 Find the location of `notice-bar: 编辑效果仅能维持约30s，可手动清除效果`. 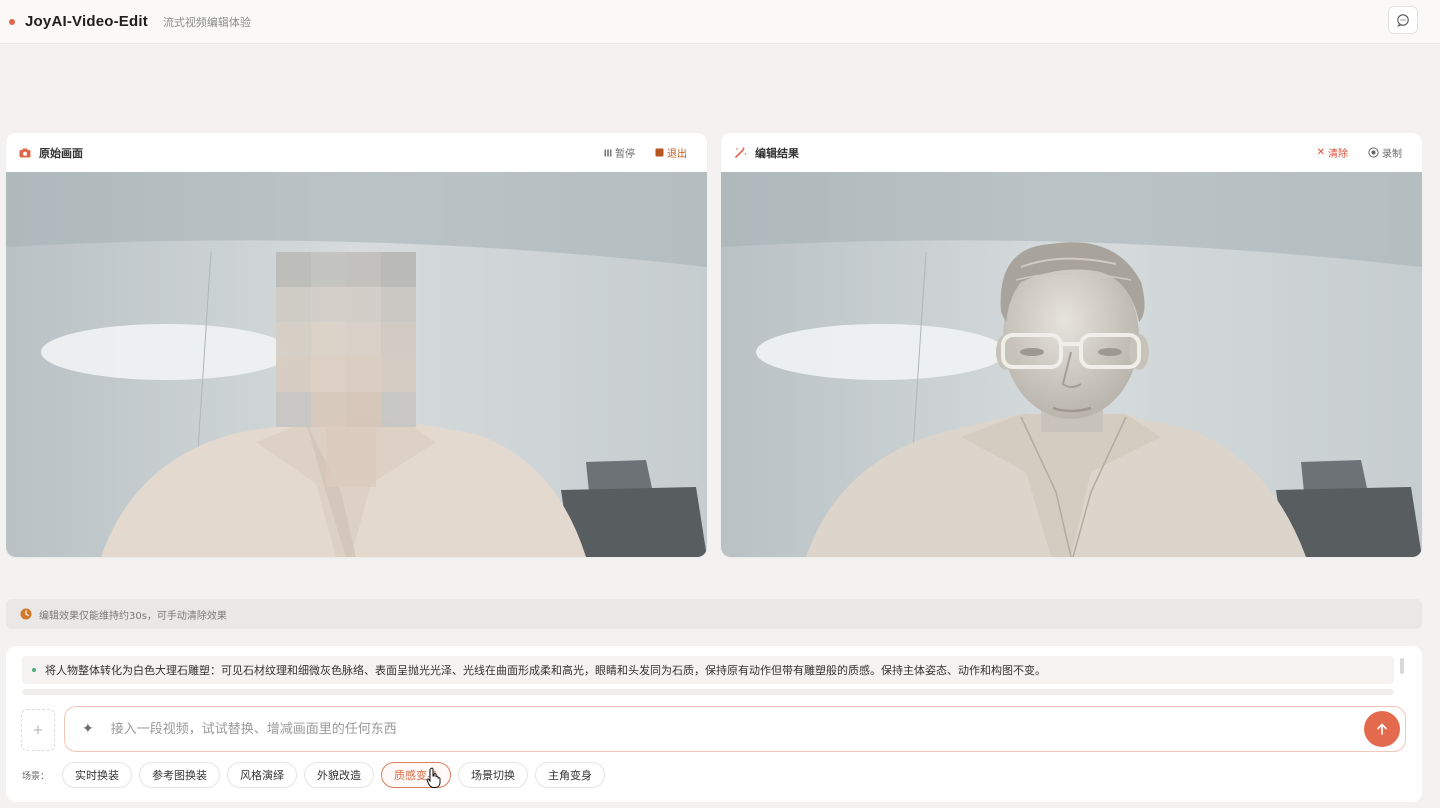

notice-bar: 编辑效果仅能维持约30s，可手动清除效果 is located at coordinates (714, 614).